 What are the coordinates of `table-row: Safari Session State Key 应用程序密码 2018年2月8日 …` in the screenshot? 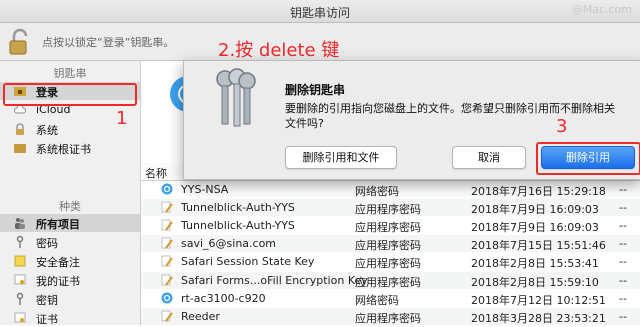 It's located at (390, 261).